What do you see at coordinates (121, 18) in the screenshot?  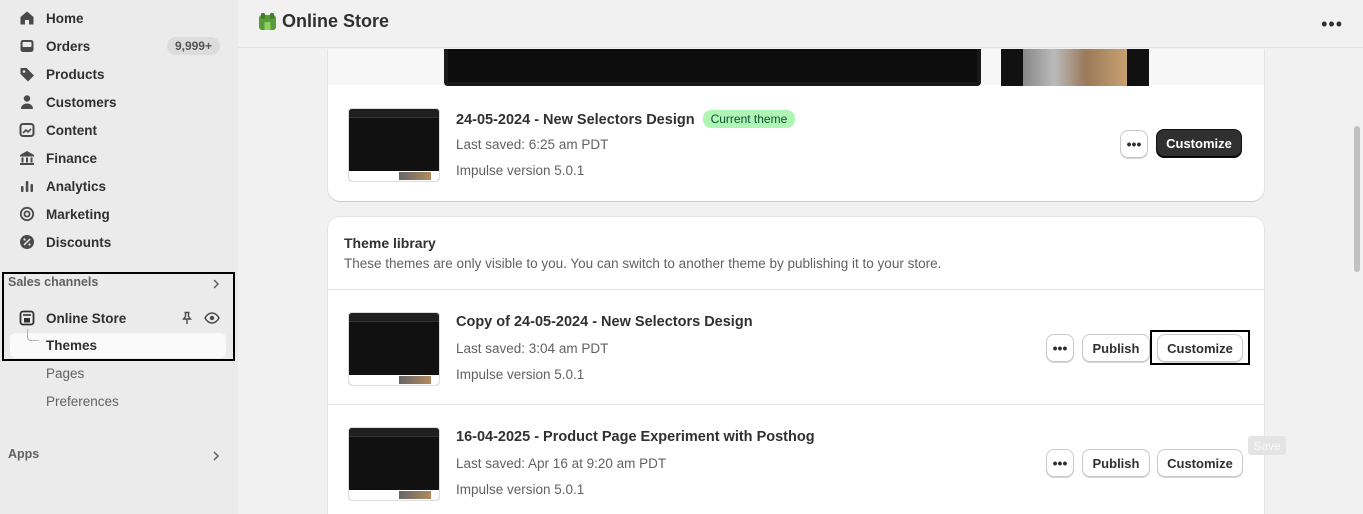 I see `sidebar-item-home: Home` at bounding box center [121, 18].